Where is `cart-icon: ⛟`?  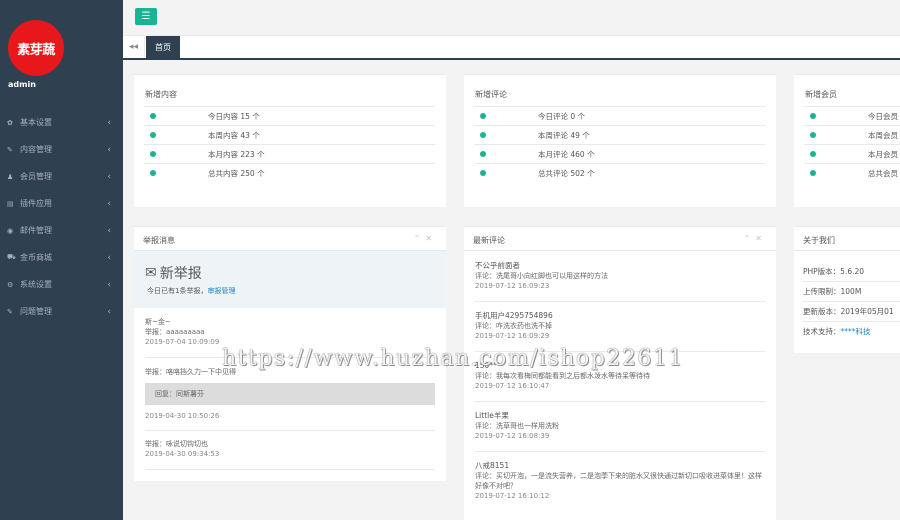 cart-icon: ⛟ is located at coordinates (11, 257).